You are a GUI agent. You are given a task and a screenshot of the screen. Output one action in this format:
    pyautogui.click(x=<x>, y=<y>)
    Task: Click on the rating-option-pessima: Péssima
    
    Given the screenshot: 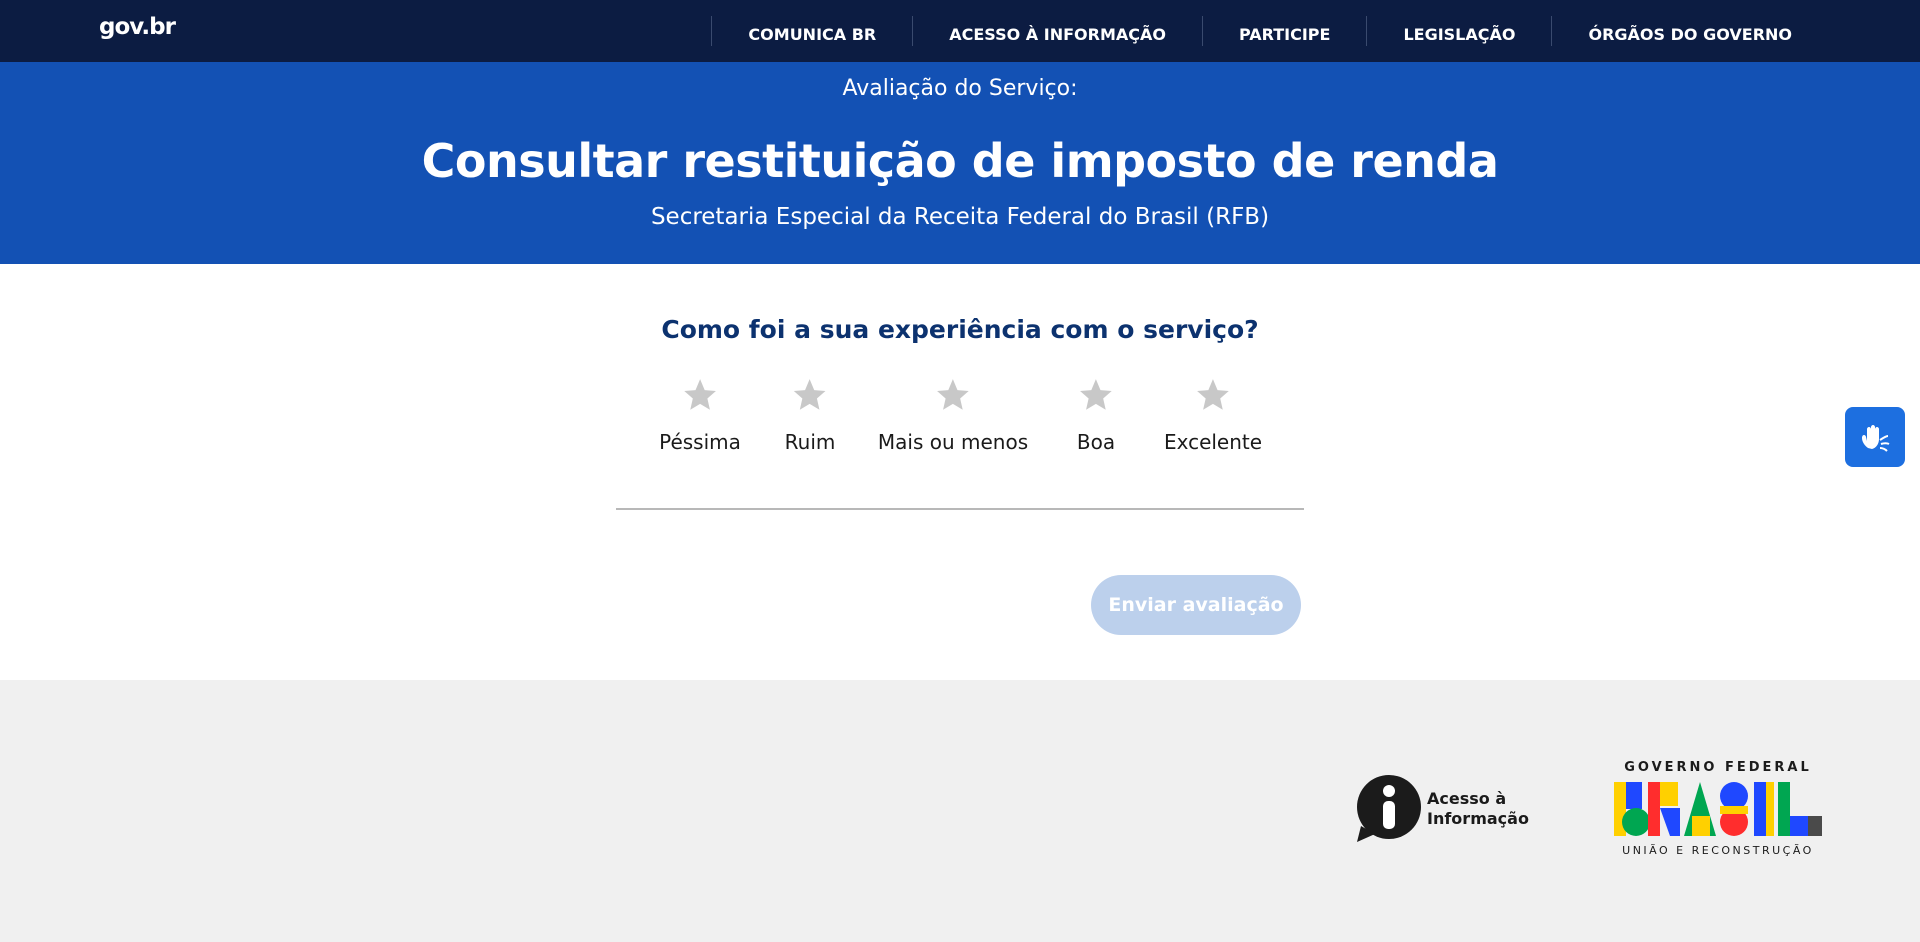 What is the action you would take?
    pyautogui.click(x=700, y=415)
    